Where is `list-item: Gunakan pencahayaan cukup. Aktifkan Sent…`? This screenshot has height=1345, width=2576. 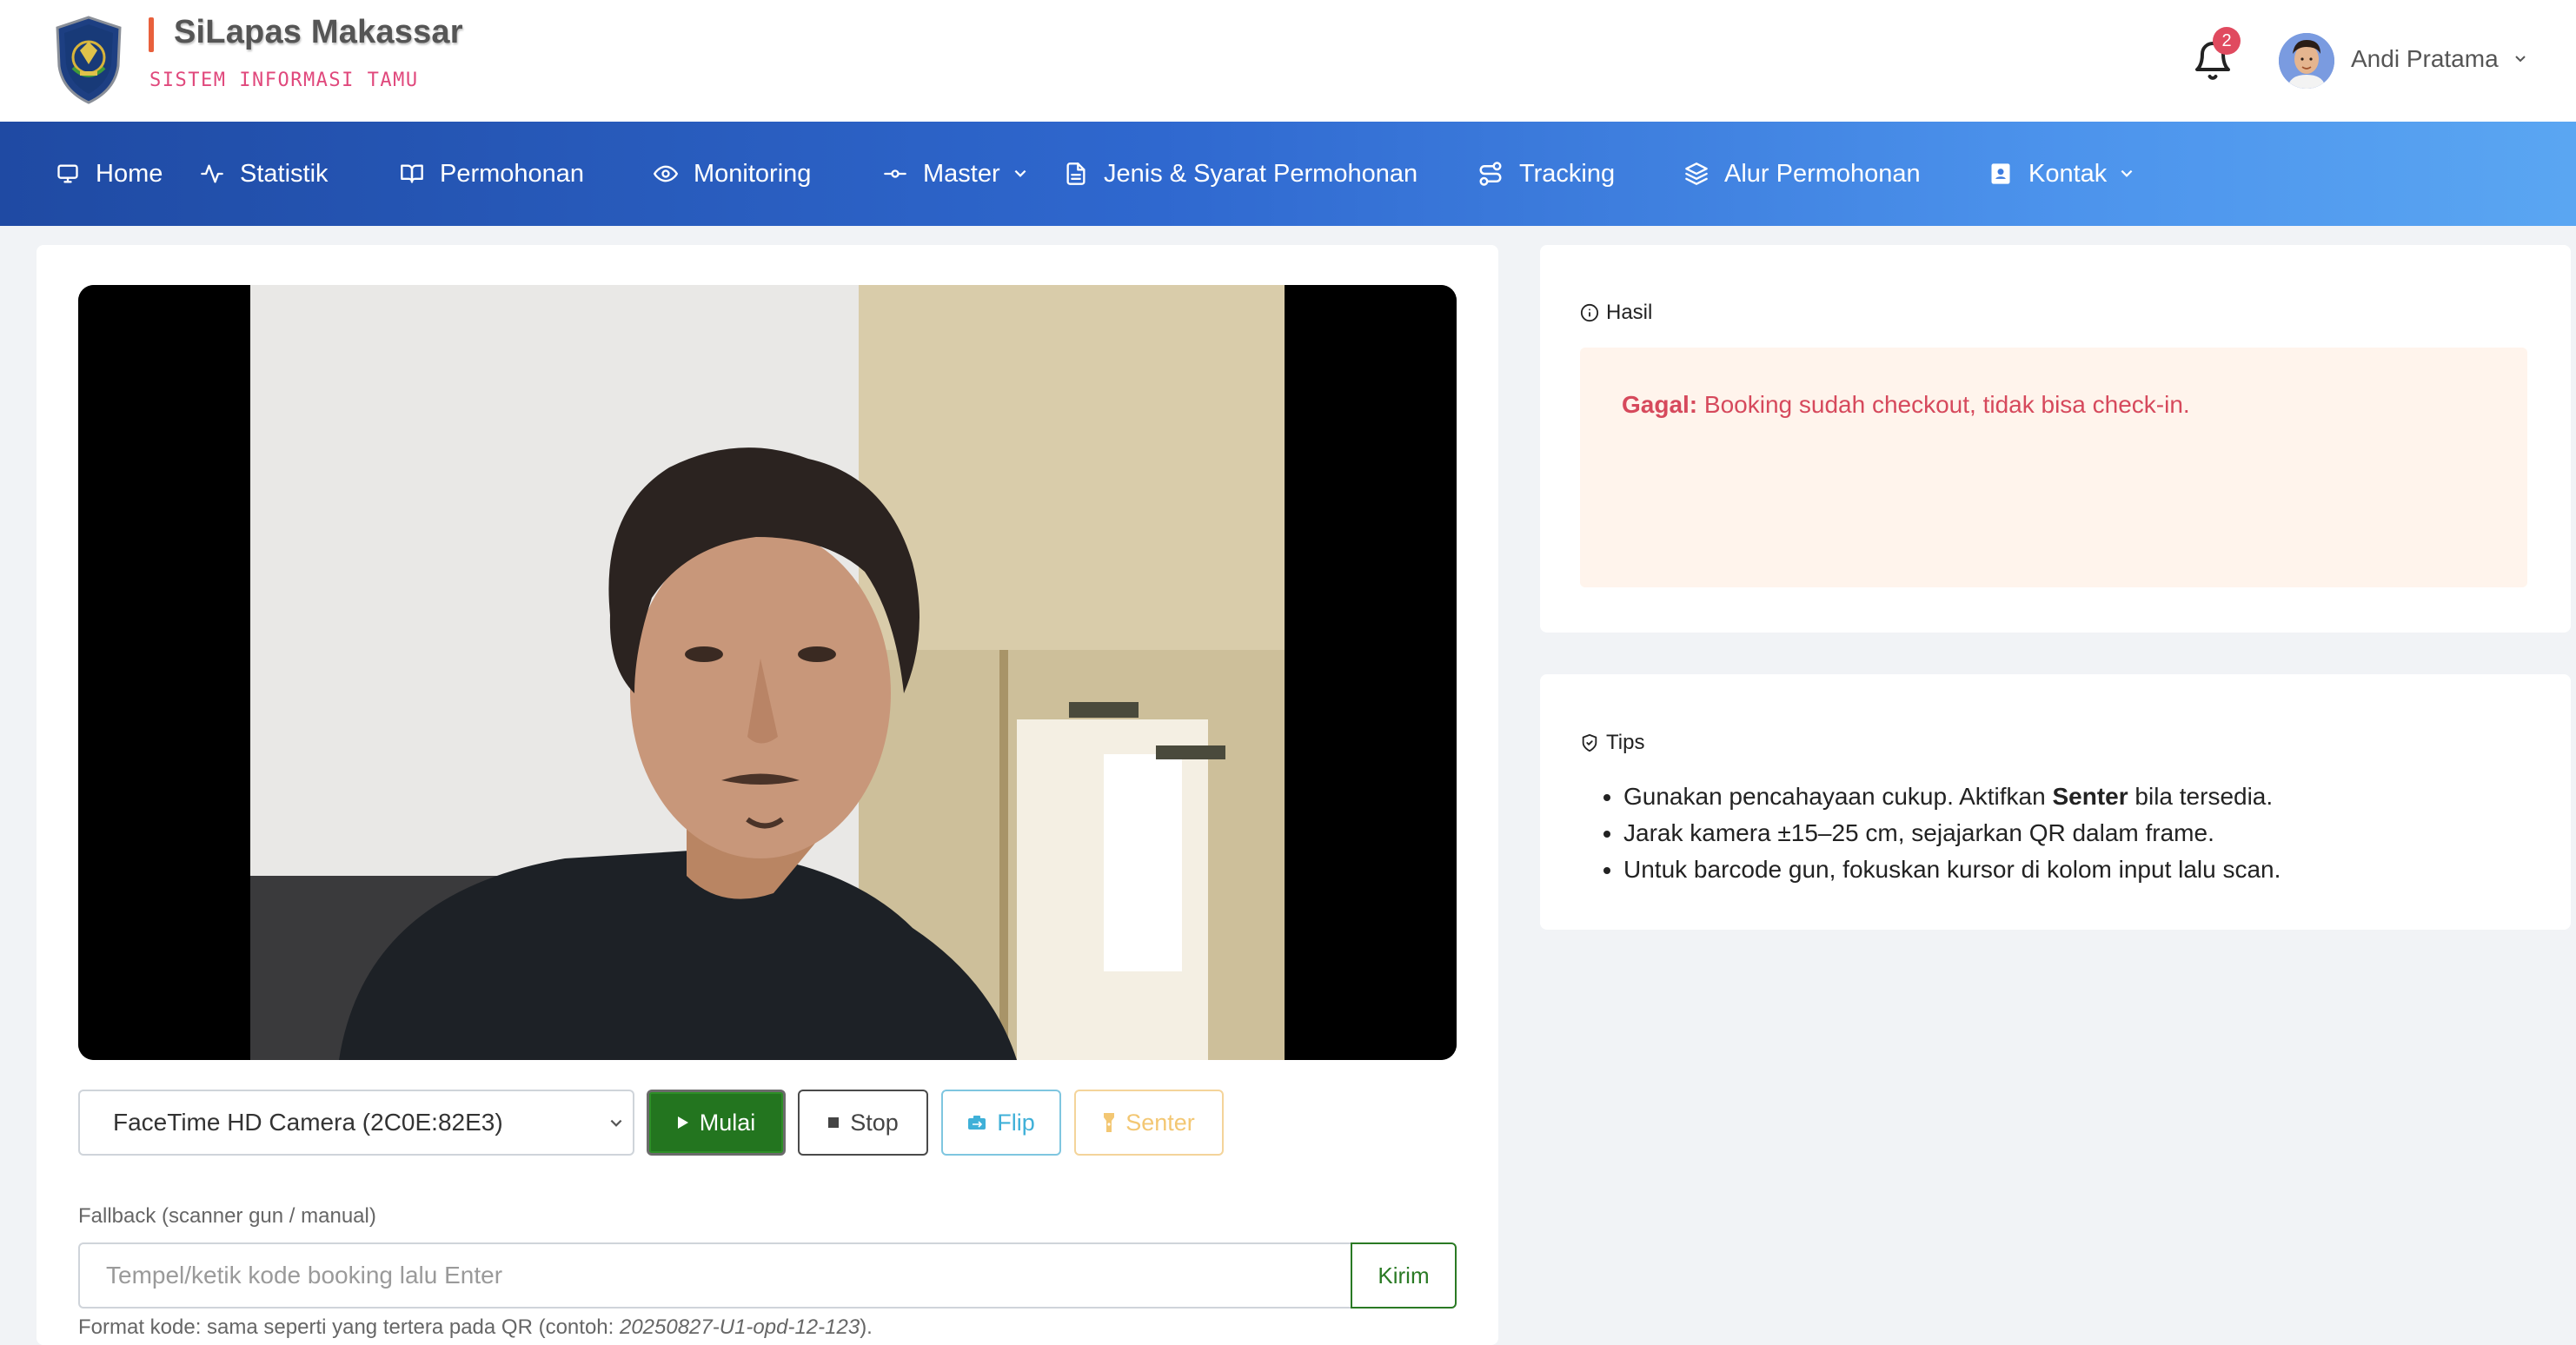
list-item: Gunakan pencahayaan cukup. Aktifkan Sent… is located at coordinates (1952, 797).